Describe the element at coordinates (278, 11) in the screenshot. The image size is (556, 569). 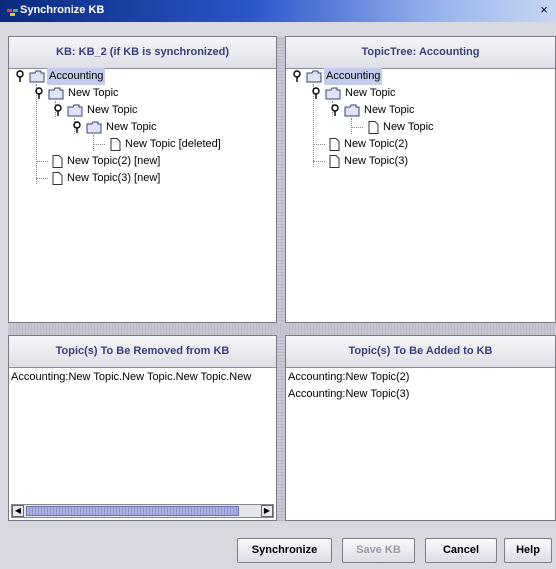
I see `title-bar: Synchronize KB ×` at that location.